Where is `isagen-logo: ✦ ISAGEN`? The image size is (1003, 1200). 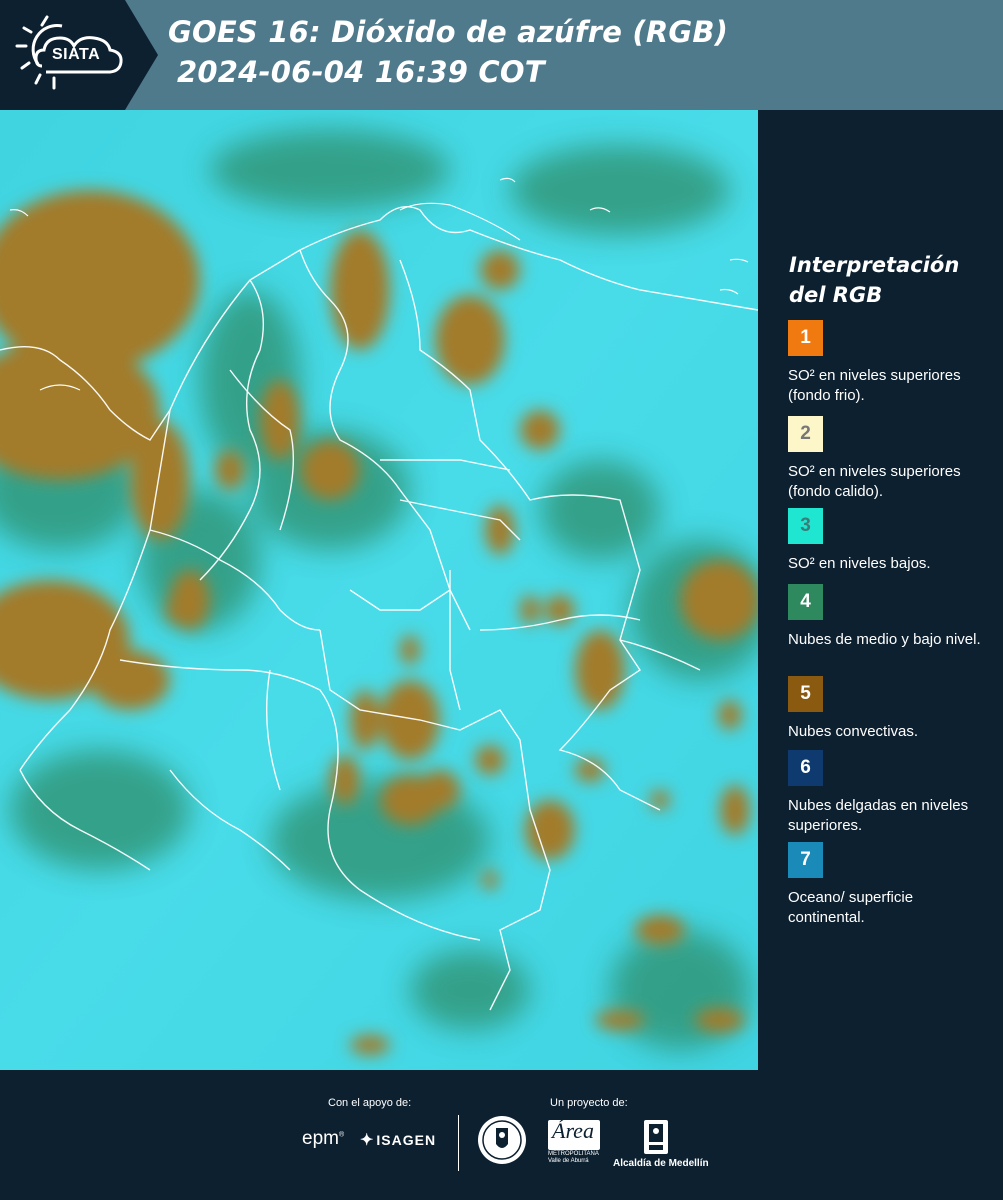
isagen-logo: ✦ ISAGEN is located at coordinates (398, 1140).